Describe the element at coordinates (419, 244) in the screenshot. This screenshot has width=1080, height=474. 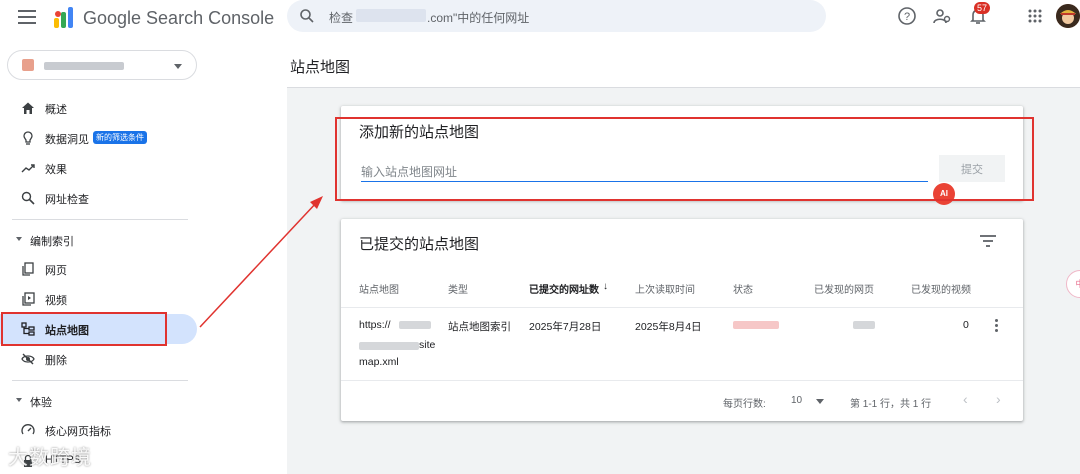
I see `submitted-sitemaps-title: 已提交的站点地图` at that location.